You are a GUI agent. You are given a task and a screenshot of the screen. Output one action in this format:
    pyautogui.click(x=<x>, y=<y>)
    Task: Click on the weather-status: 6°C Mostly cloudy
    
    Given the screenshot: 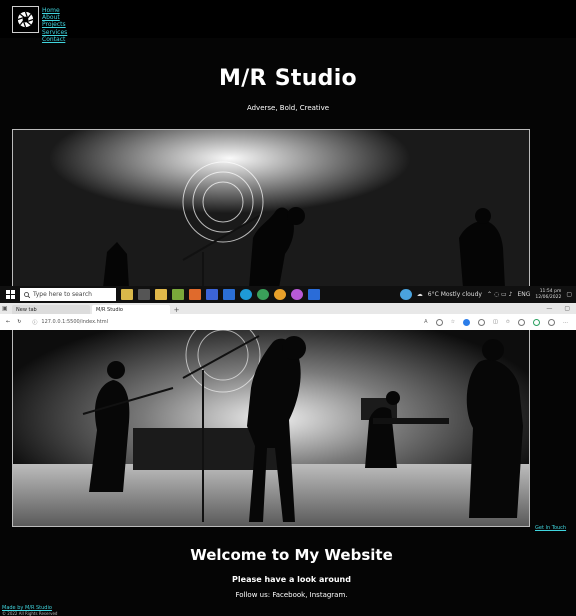 What is the action you would take?
    pyautogui.click(x=455, y=294)
    